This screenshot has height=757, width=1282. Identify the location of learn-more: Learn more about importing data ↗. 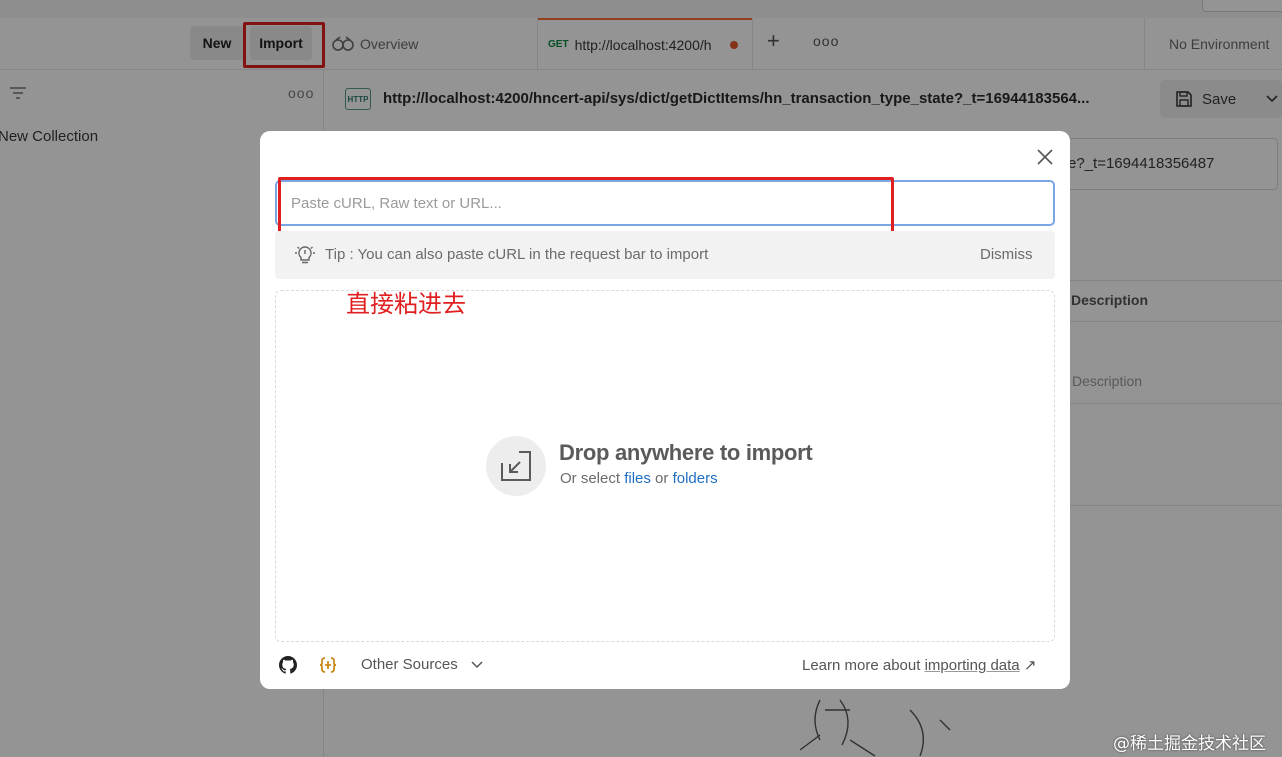
(919, 665).